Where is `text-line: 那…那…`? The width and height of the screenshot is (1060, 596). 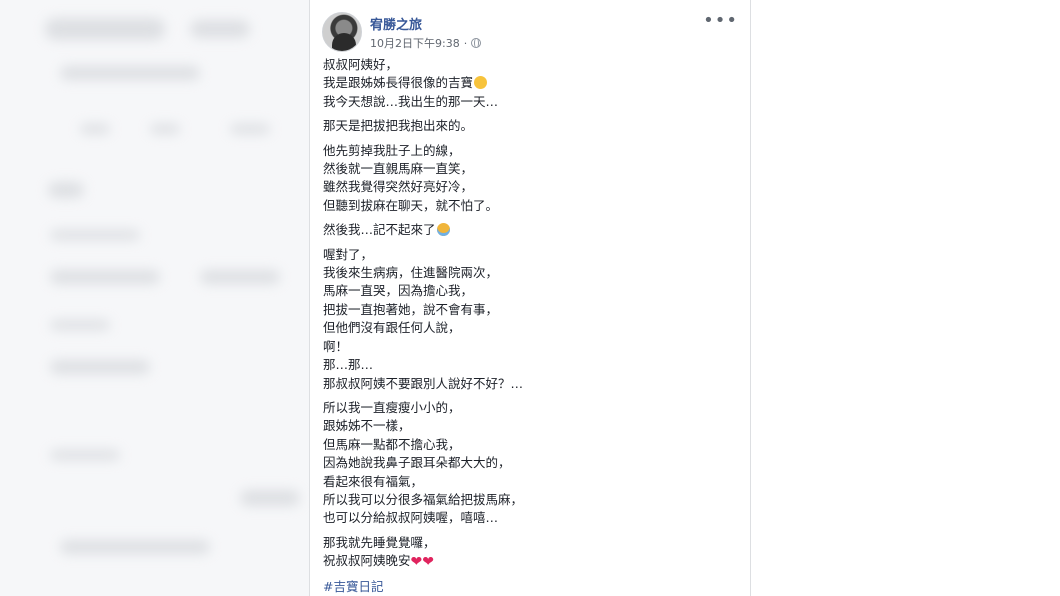 text-line: 那…那… is located at coordinates (348, 365).